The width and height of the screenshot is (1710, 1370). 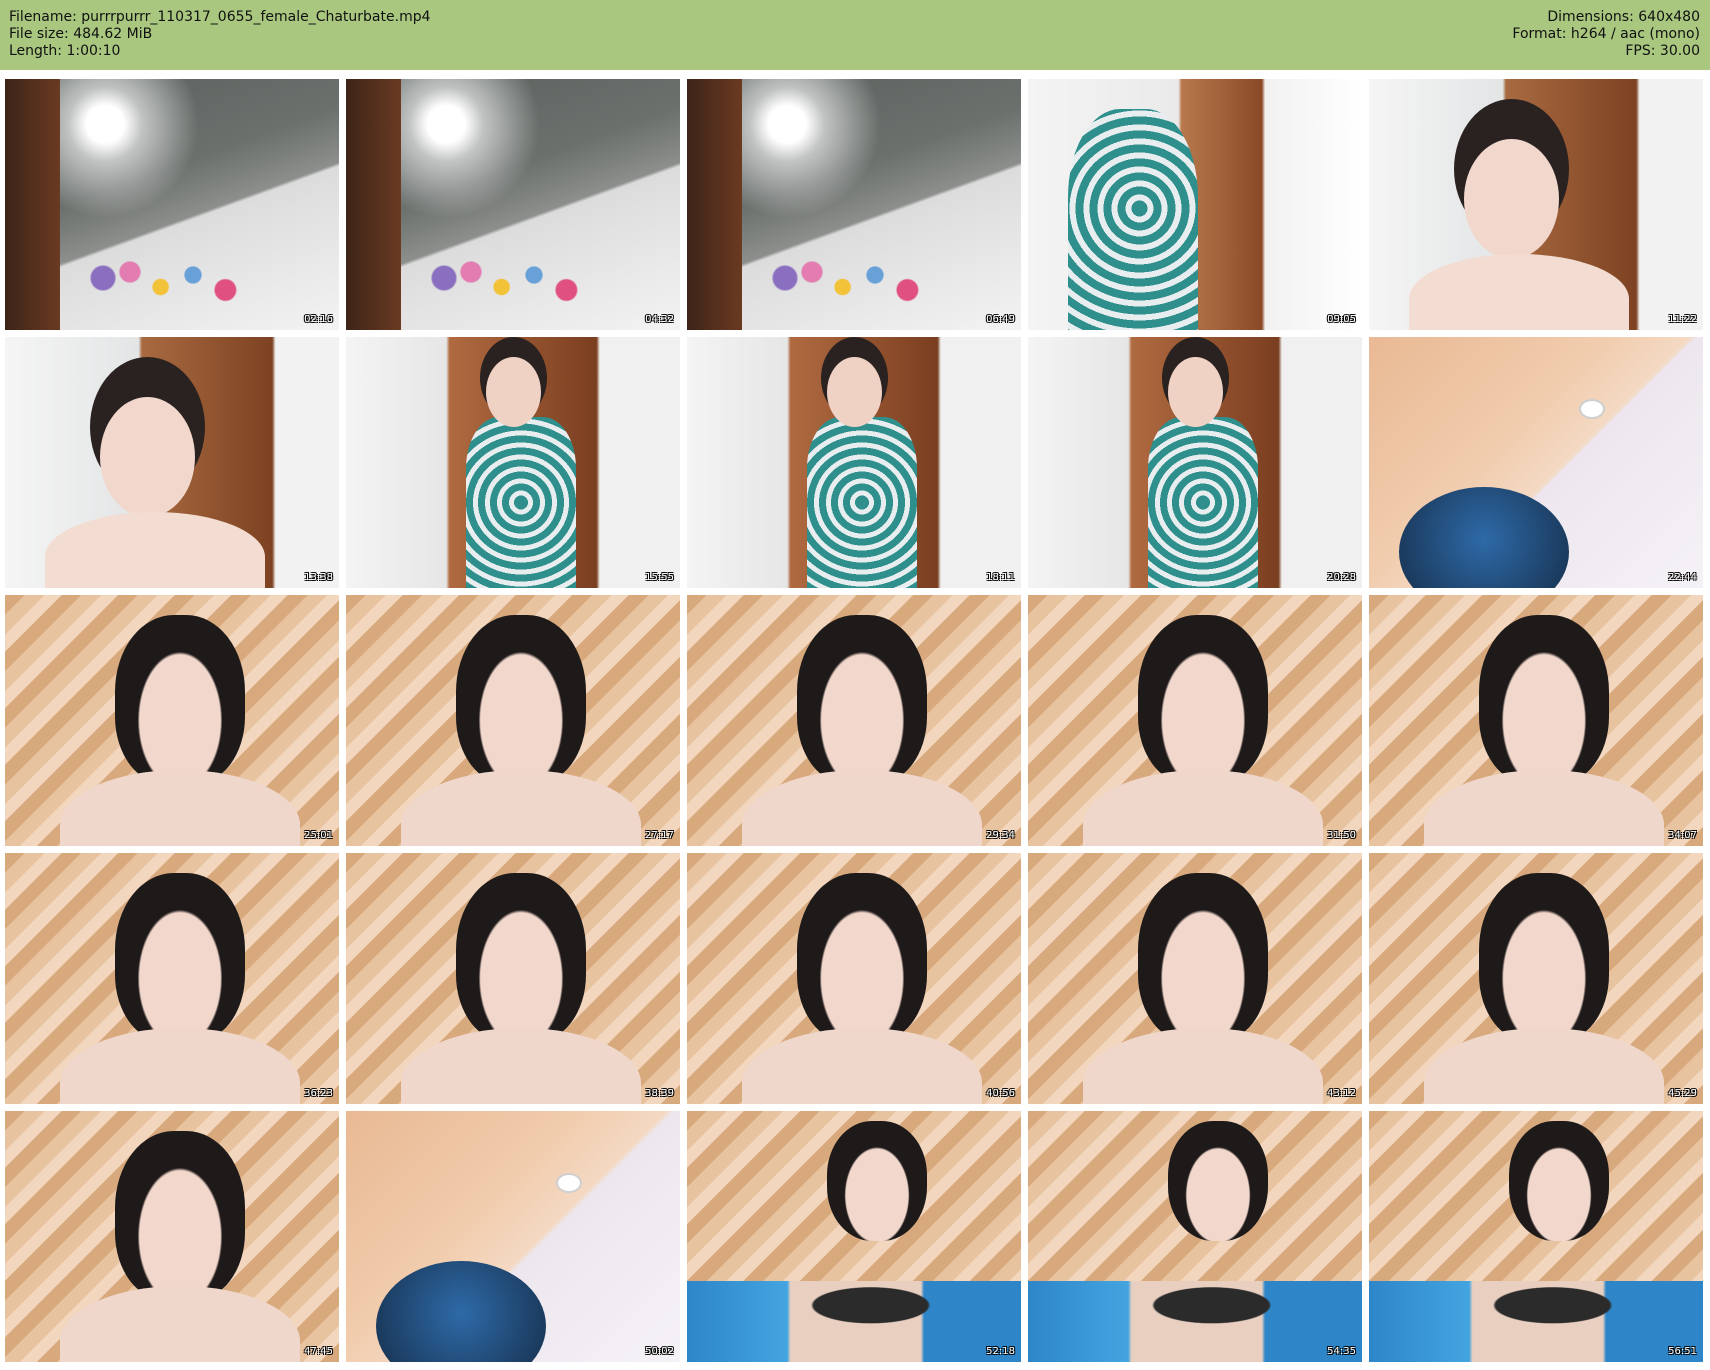 I want to click on format-text: Format: h264 / aac (mono), so click(x=1606, y=34).